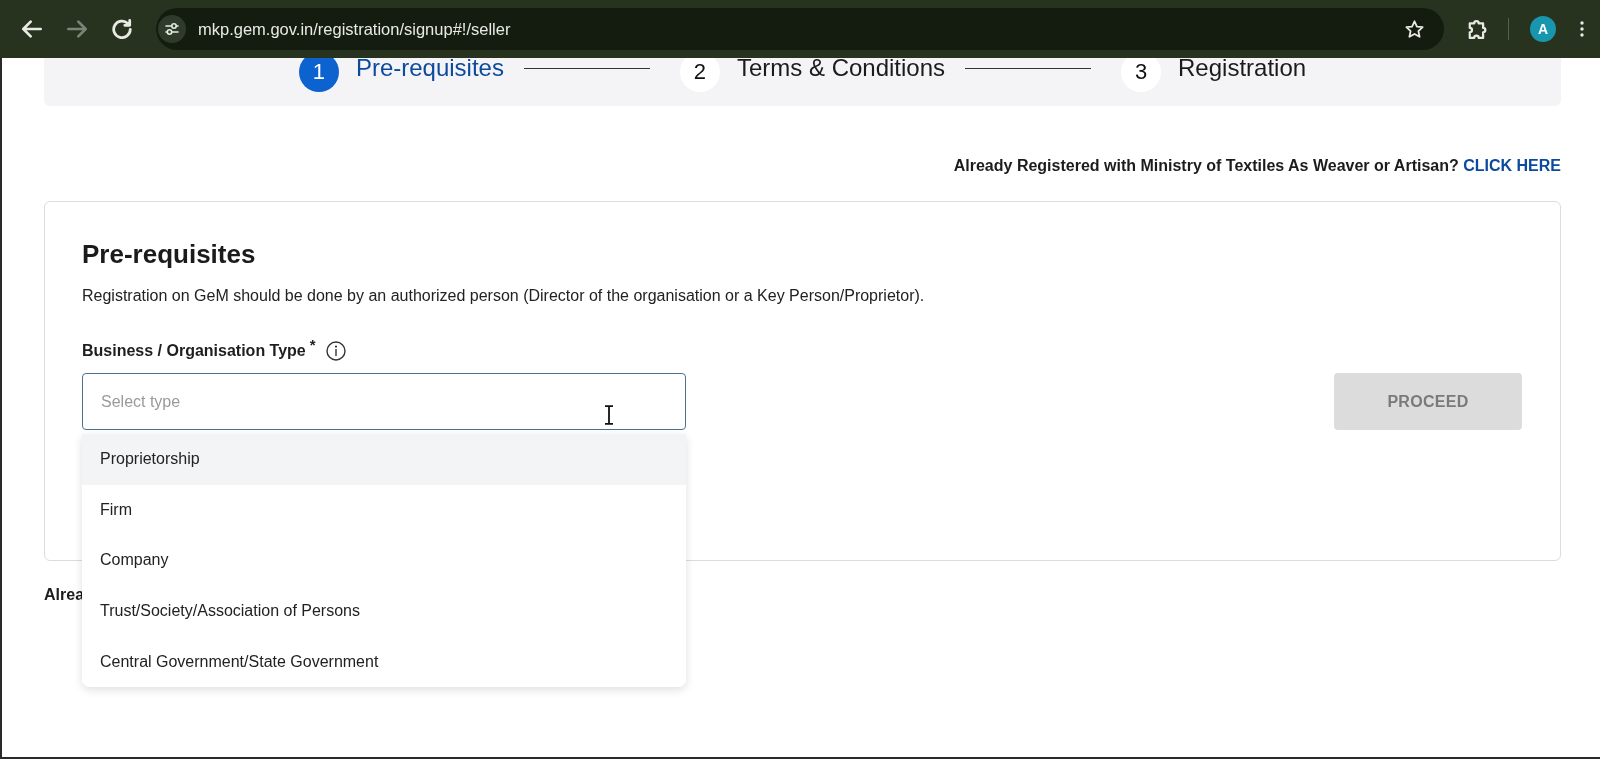  What do you see at coordinates (384, 510) in the screenshot?
I see `dropdown-option: Firm` at bounding box center [384, 510].